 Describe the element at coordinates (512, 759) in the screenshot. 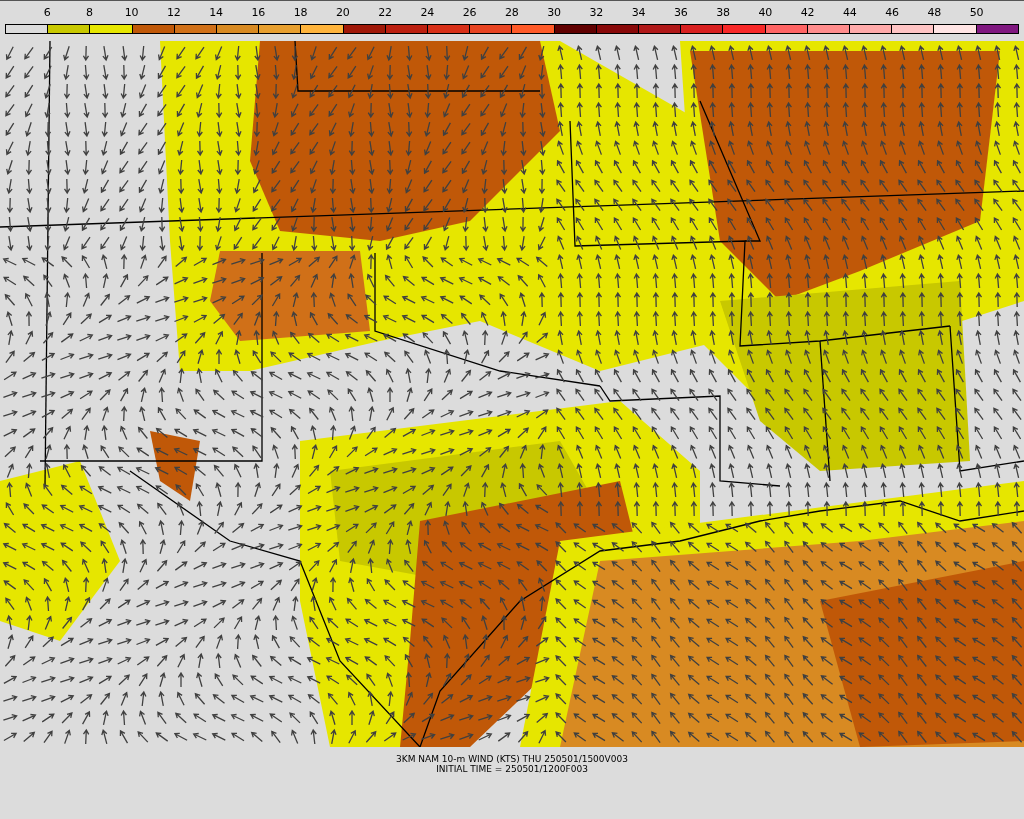

I see `map-title: 3KM NAM 10-m WIND (KTS) THU 250501/1500V003` at that location.